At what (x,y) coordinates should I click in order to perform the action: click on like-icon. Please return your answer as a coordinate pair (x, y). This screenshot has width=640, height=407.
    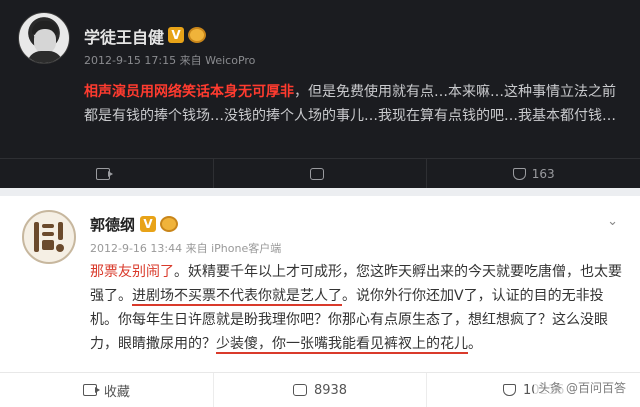
    Looking at the image, I should click on (519, 173).